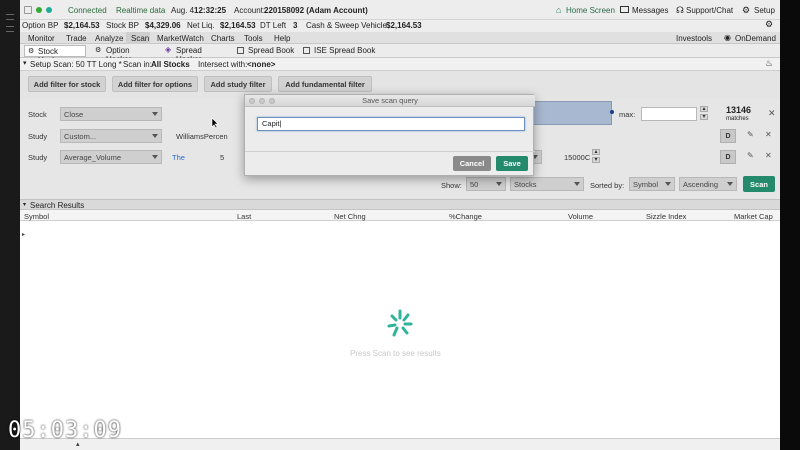 The image size is (800, 450). I want to click on menu-monitor: Monitor, so click(41, 38).